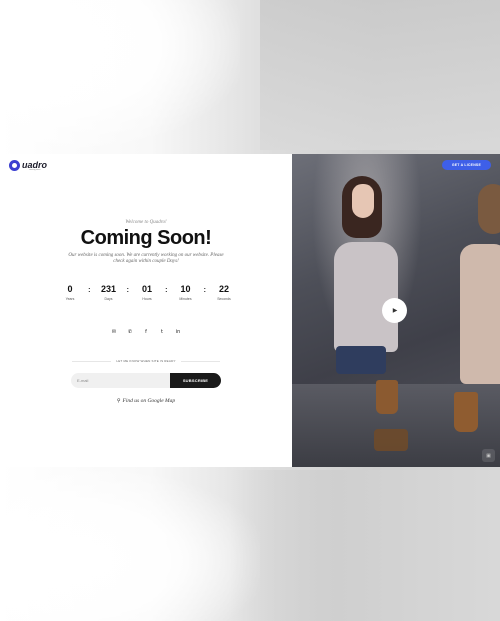  I want to click on map-pin-icon: ⚲, so click(118, 401).